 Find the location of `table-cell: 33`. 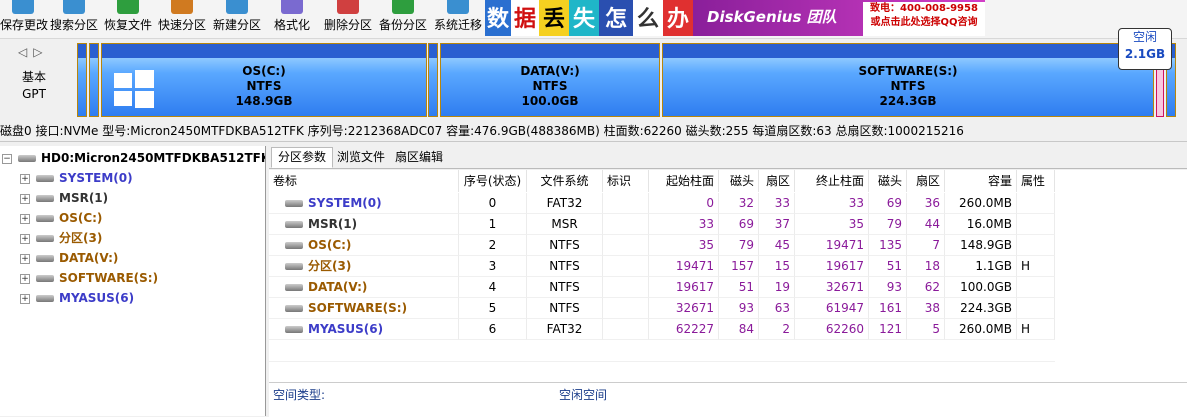

table-cell: 33 is located at coordinates (777, 203).